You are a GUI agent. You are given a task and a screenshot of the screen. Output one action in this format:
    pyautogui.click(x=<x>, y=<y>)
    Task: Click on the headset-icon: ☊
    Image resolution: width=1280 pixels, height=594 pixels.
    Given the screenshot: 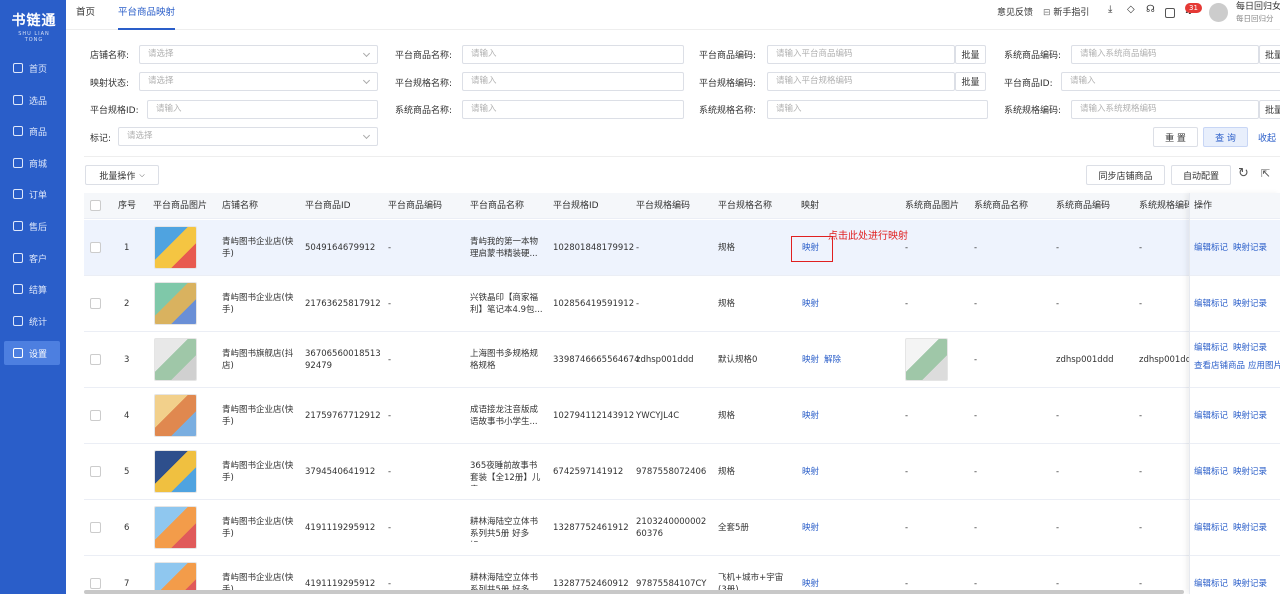 What is the action you would take?
    pyautogui.click(x=1151, y=9)
    